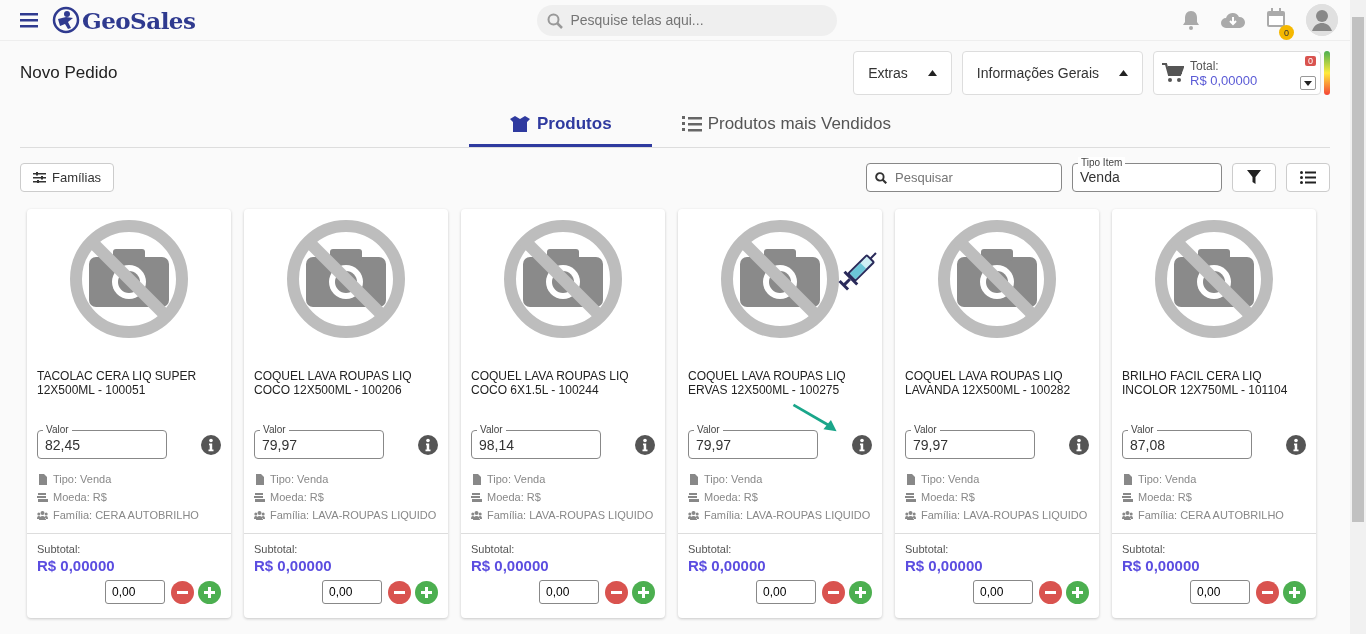 The image size is (1366, 634). What do you see at coordinates (786, 125) in the screenshot?
I see `tab: Produtos mais Vendidos` at bounding box center [786, 125].